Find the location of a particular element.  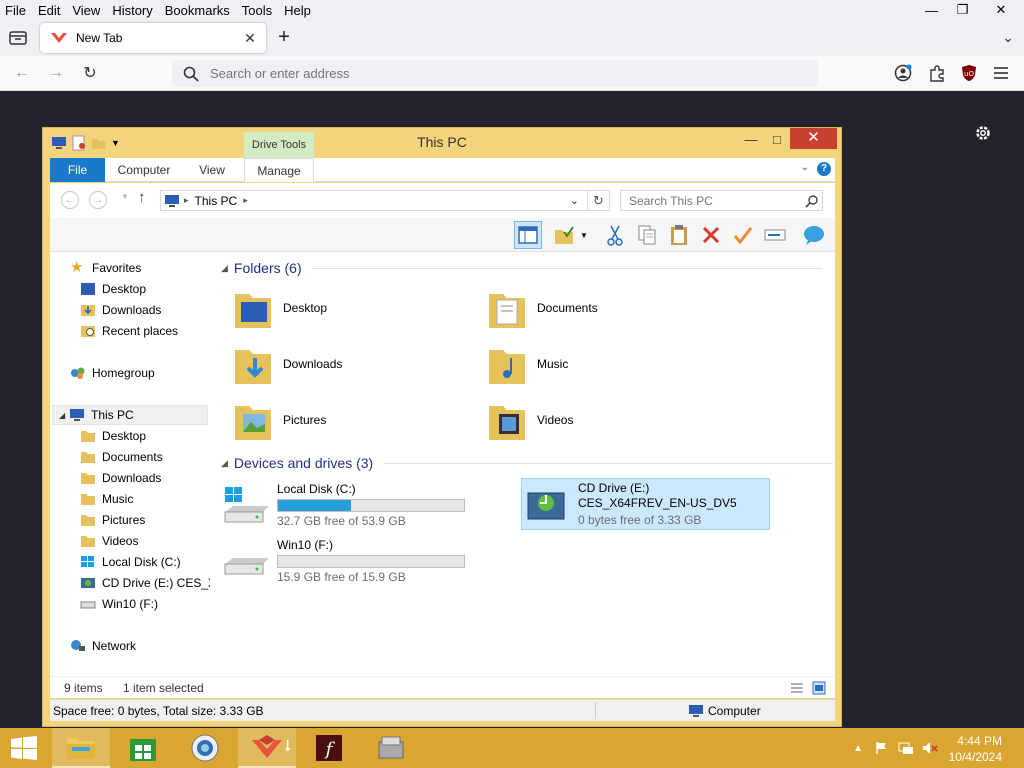

browser-close-button: ✕ is located at coordinates (1001, 10).